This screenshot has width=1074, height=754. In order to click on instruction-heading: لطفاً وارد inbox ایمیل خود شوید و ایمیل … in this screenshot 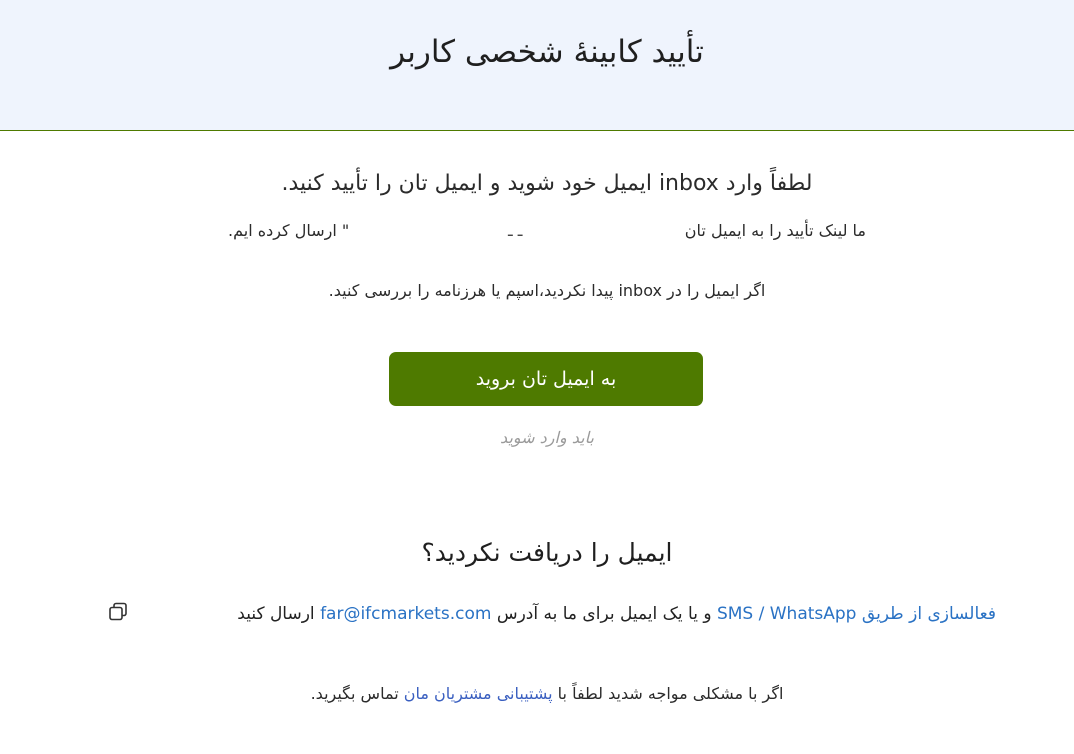, I will do `click(547, 183)`.